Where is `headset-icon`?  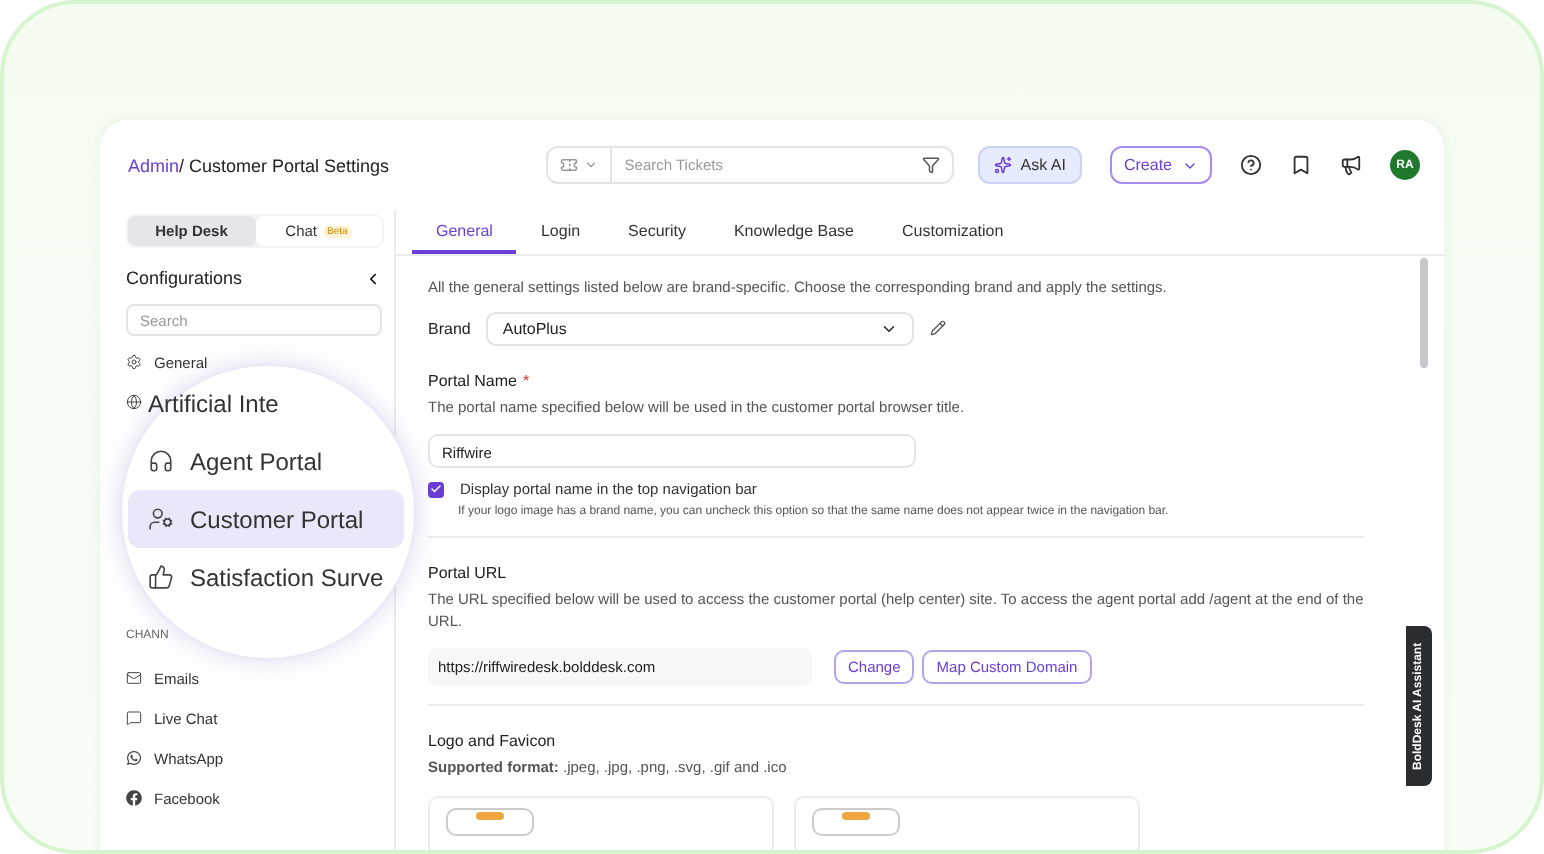 headset-icon is located at coordinates (161, 461).